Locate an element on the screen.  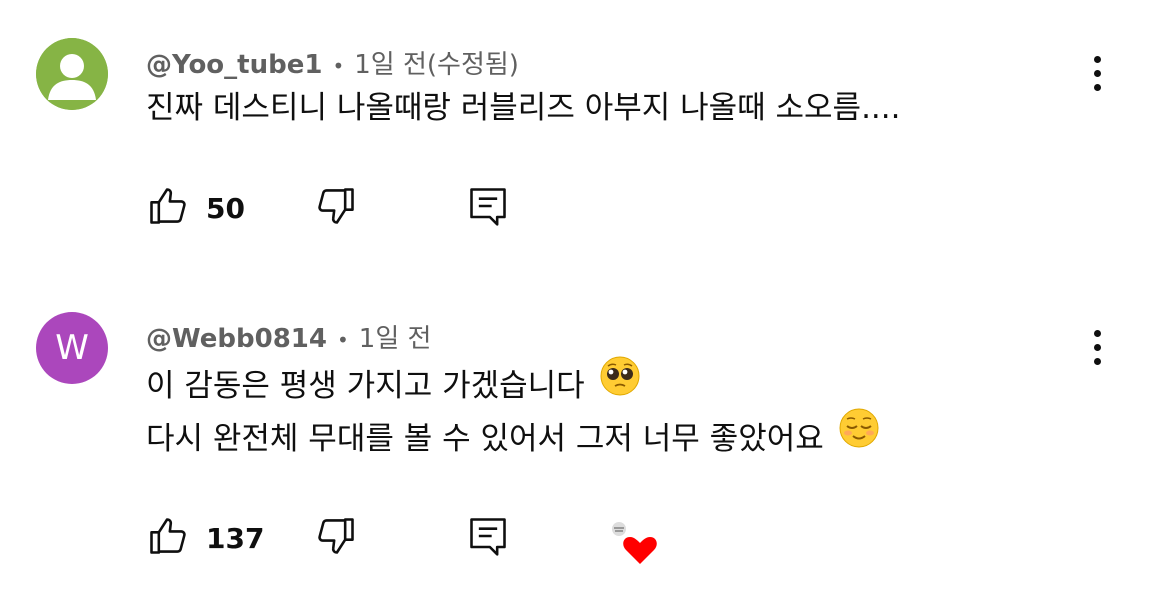
like-button: 50 is located at coordinates (195, 208).